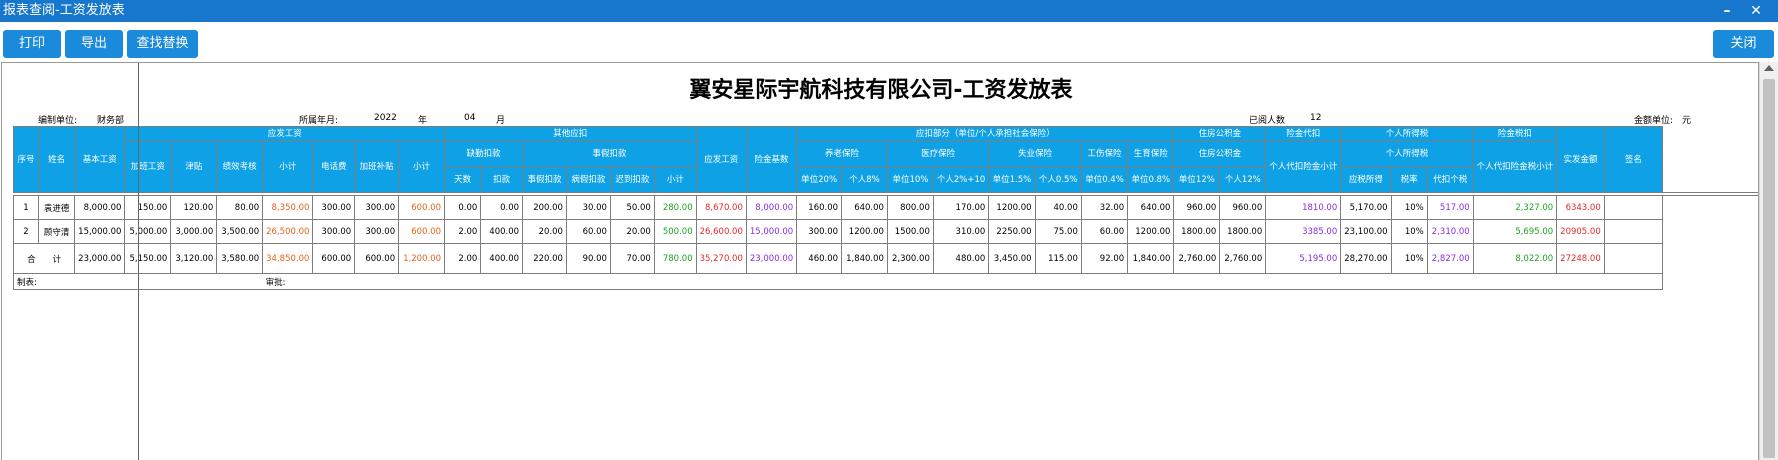 Image resolution: width=1778 pixels, height=460 pixels. What do you see at coordinates (1633, 159) in the screenshot?
I see `th-signature: 签名` at bounding box center [1633, 159].